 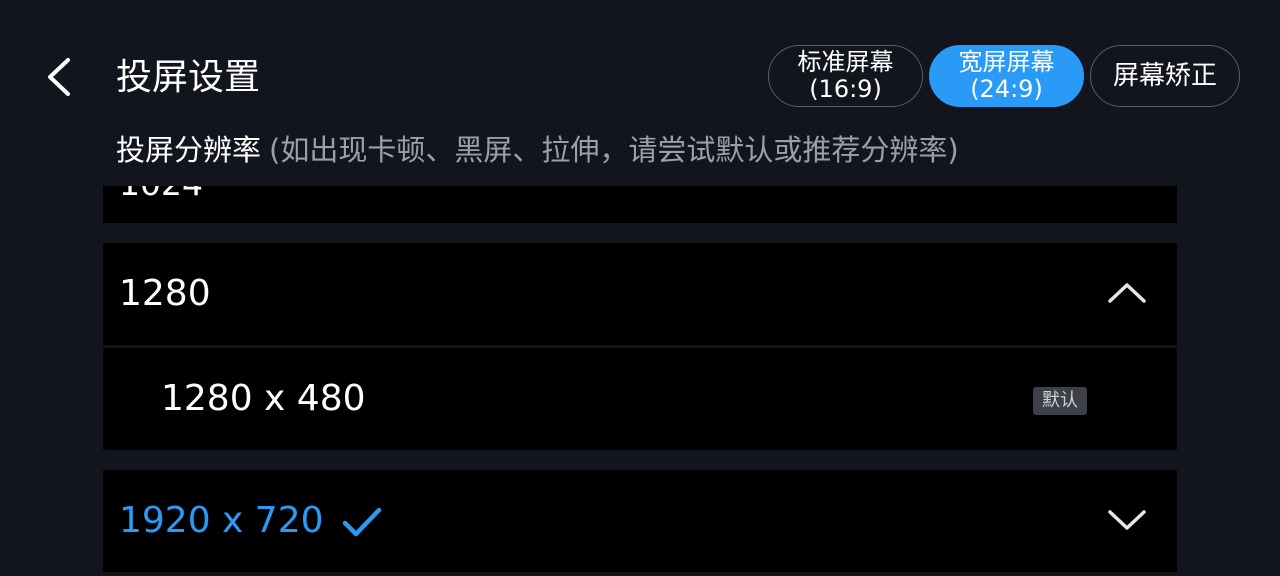 What do you see at coordinates (614, 150) in the screenshot?
I see `resolution-section-hint: (如出现卡顿、黑屏、拉伸，请尝试默认或推荐分辨率)` at bounding box center [614, 150].